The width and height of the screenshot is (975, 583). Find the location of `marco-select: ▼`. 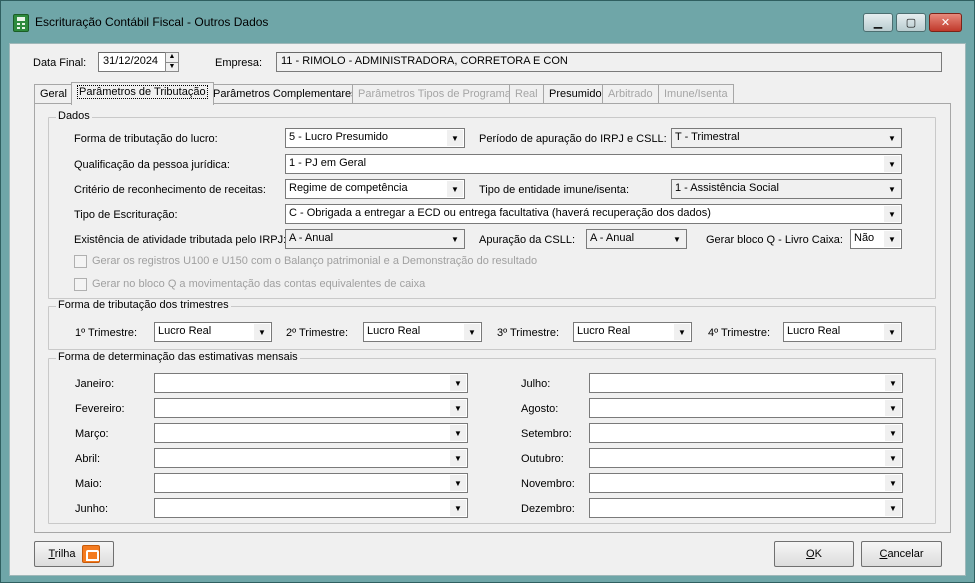

marco-select: ▼ is located at coordinates (311, 433).